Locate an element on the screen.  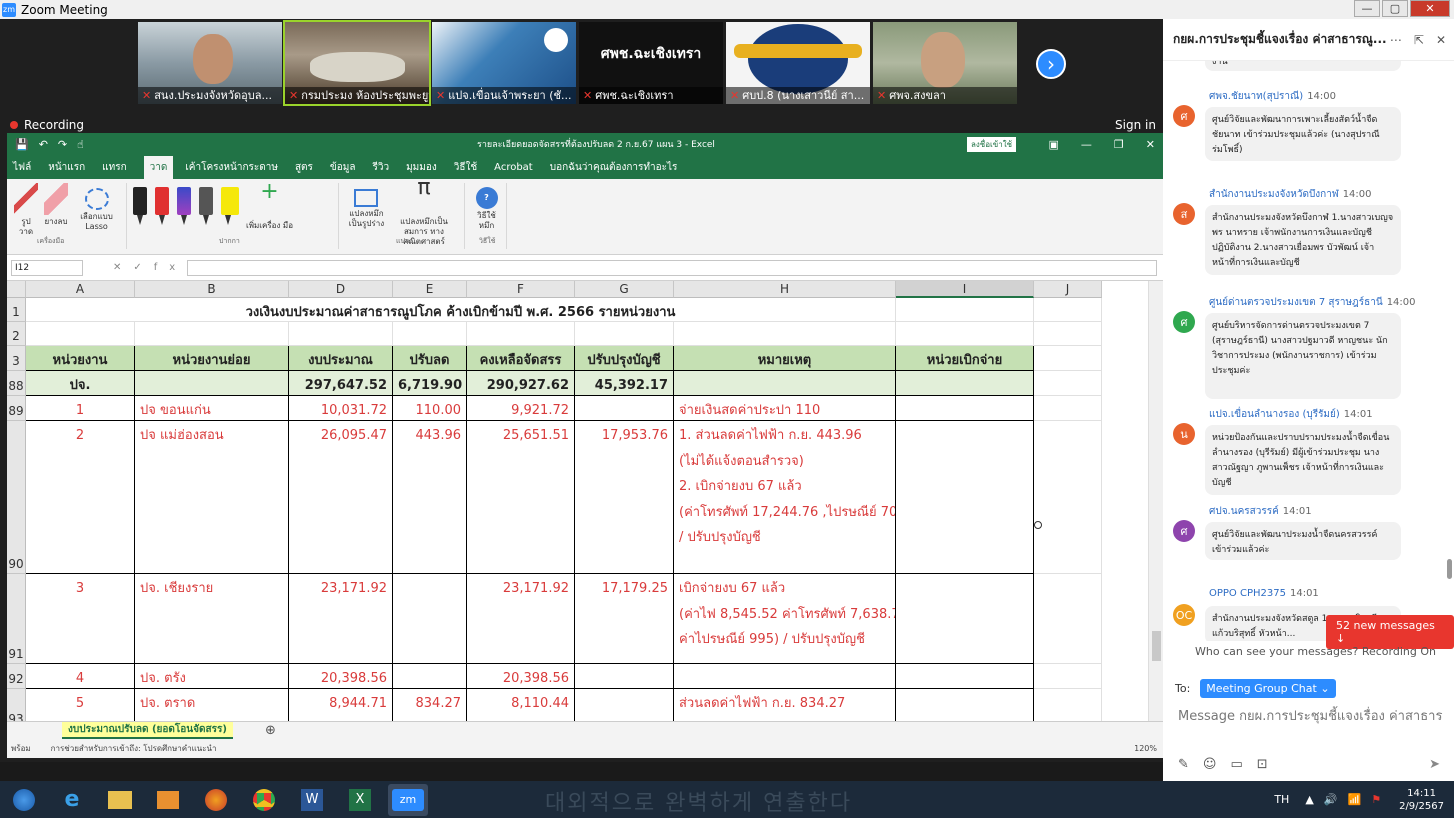
formula-input is located at coordinates (672, 268).